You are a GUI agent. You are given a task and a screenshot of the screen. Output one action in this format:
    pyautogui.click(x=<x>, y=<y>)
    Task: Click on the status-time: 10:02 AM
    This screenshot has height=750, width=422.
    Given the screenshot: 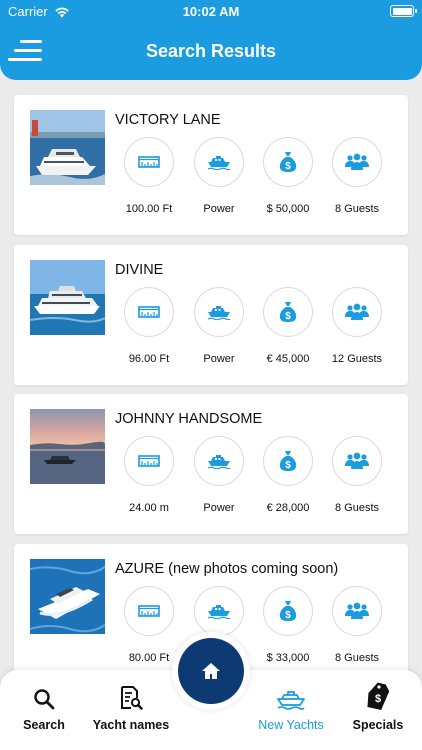 What is the action you would take?
    pyautogui.click(x=211, y=11)
    